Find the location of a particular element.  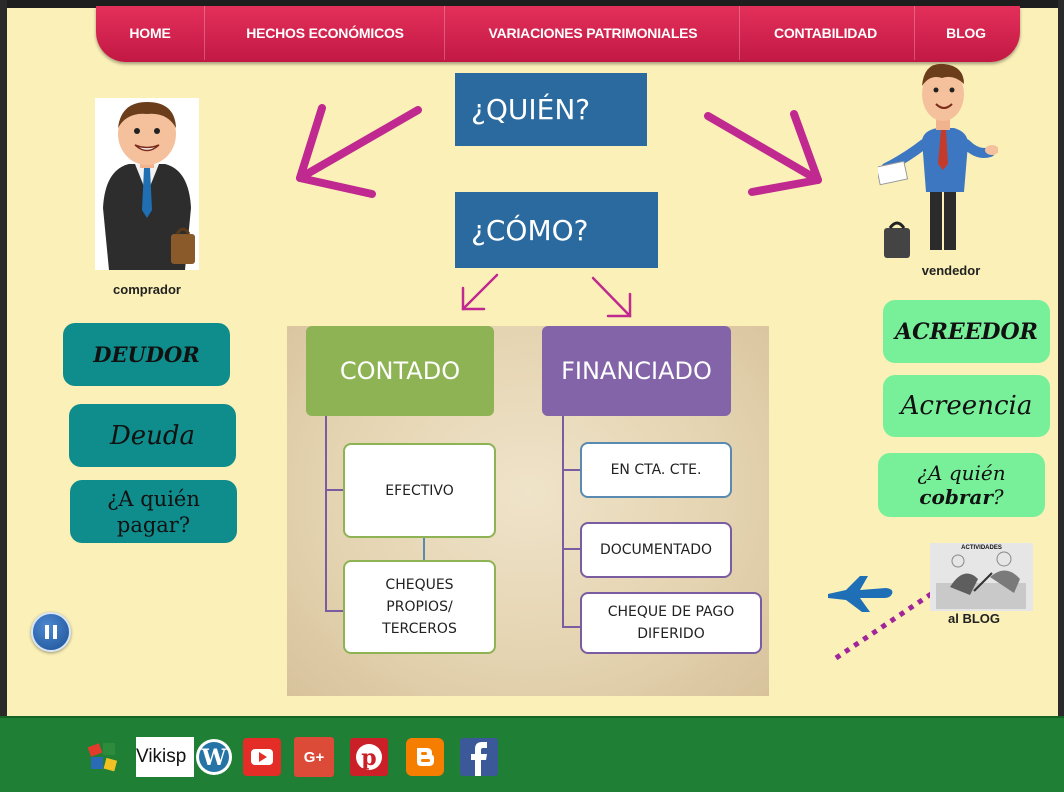

svg-text: W is located at coordinates (214, 758).